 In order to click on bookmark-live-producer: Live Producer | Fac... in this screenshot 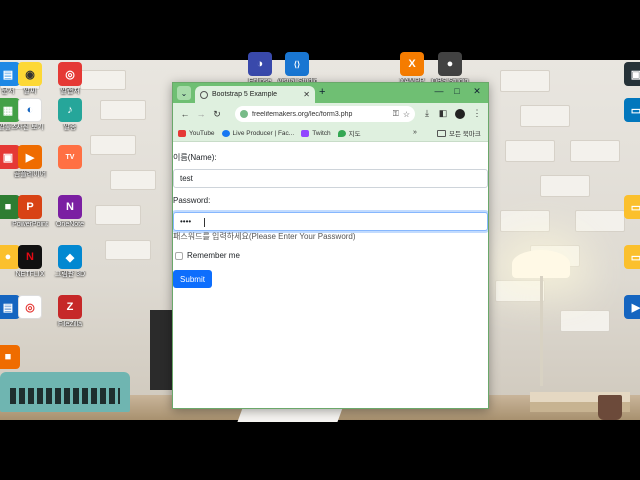, I will do `click(258, 133)`.